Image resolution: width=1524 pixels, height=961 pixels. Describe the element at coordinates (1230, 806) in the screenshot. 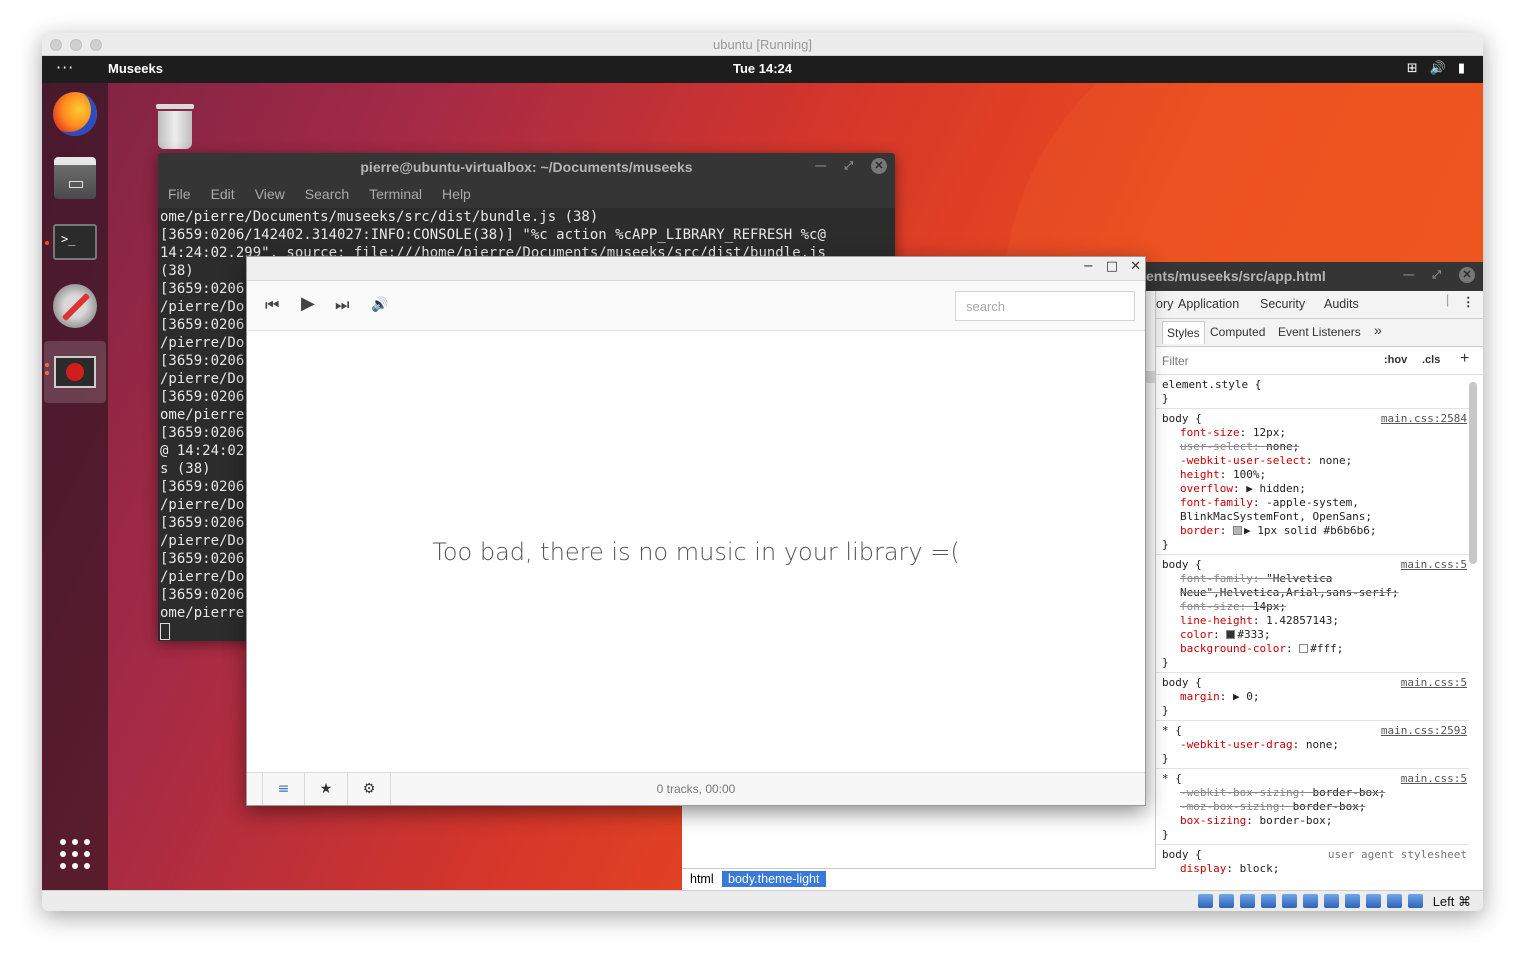

I see `css-property-name: -moz-box-sizing` at that location.